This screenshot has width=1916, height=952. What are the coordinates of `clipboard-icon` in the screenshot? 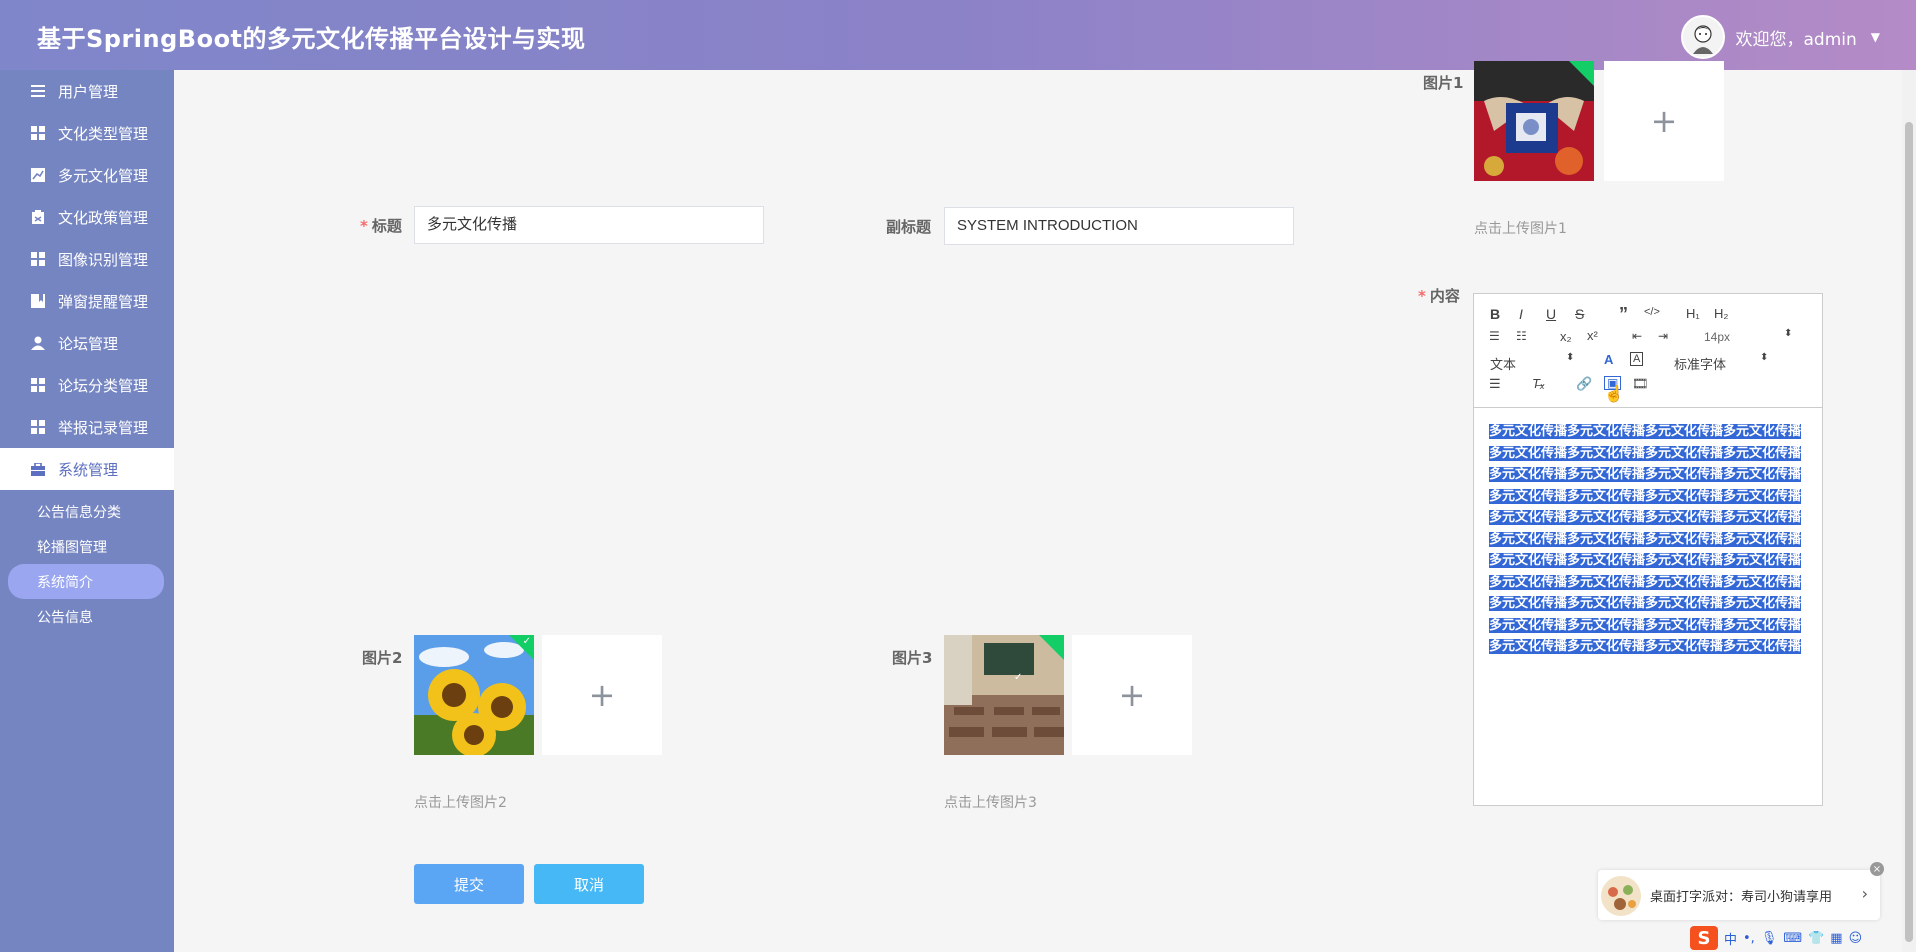 It's located at (38, 217).